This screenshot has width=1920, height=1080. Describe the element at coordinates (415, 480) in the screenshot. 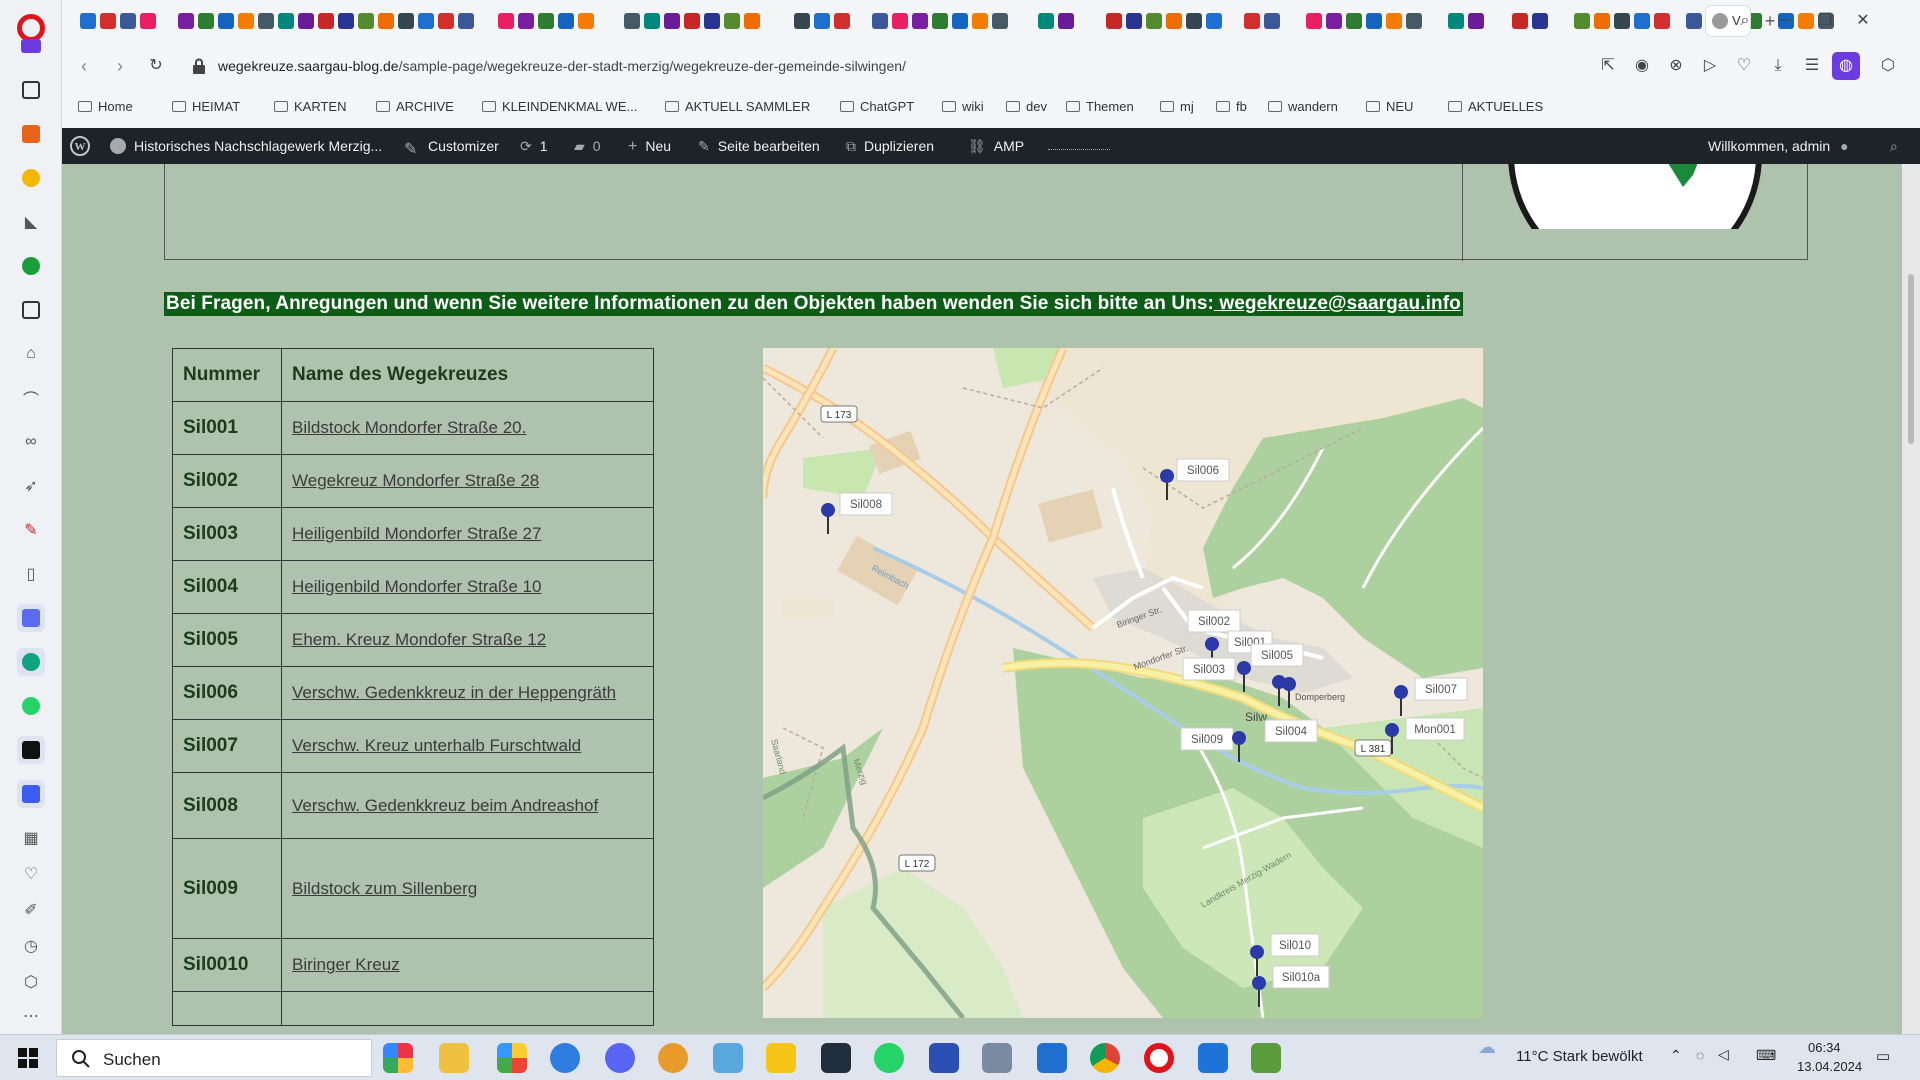

I see `row-link: Wegekreuz Mondorfer Straße 28` at that location.